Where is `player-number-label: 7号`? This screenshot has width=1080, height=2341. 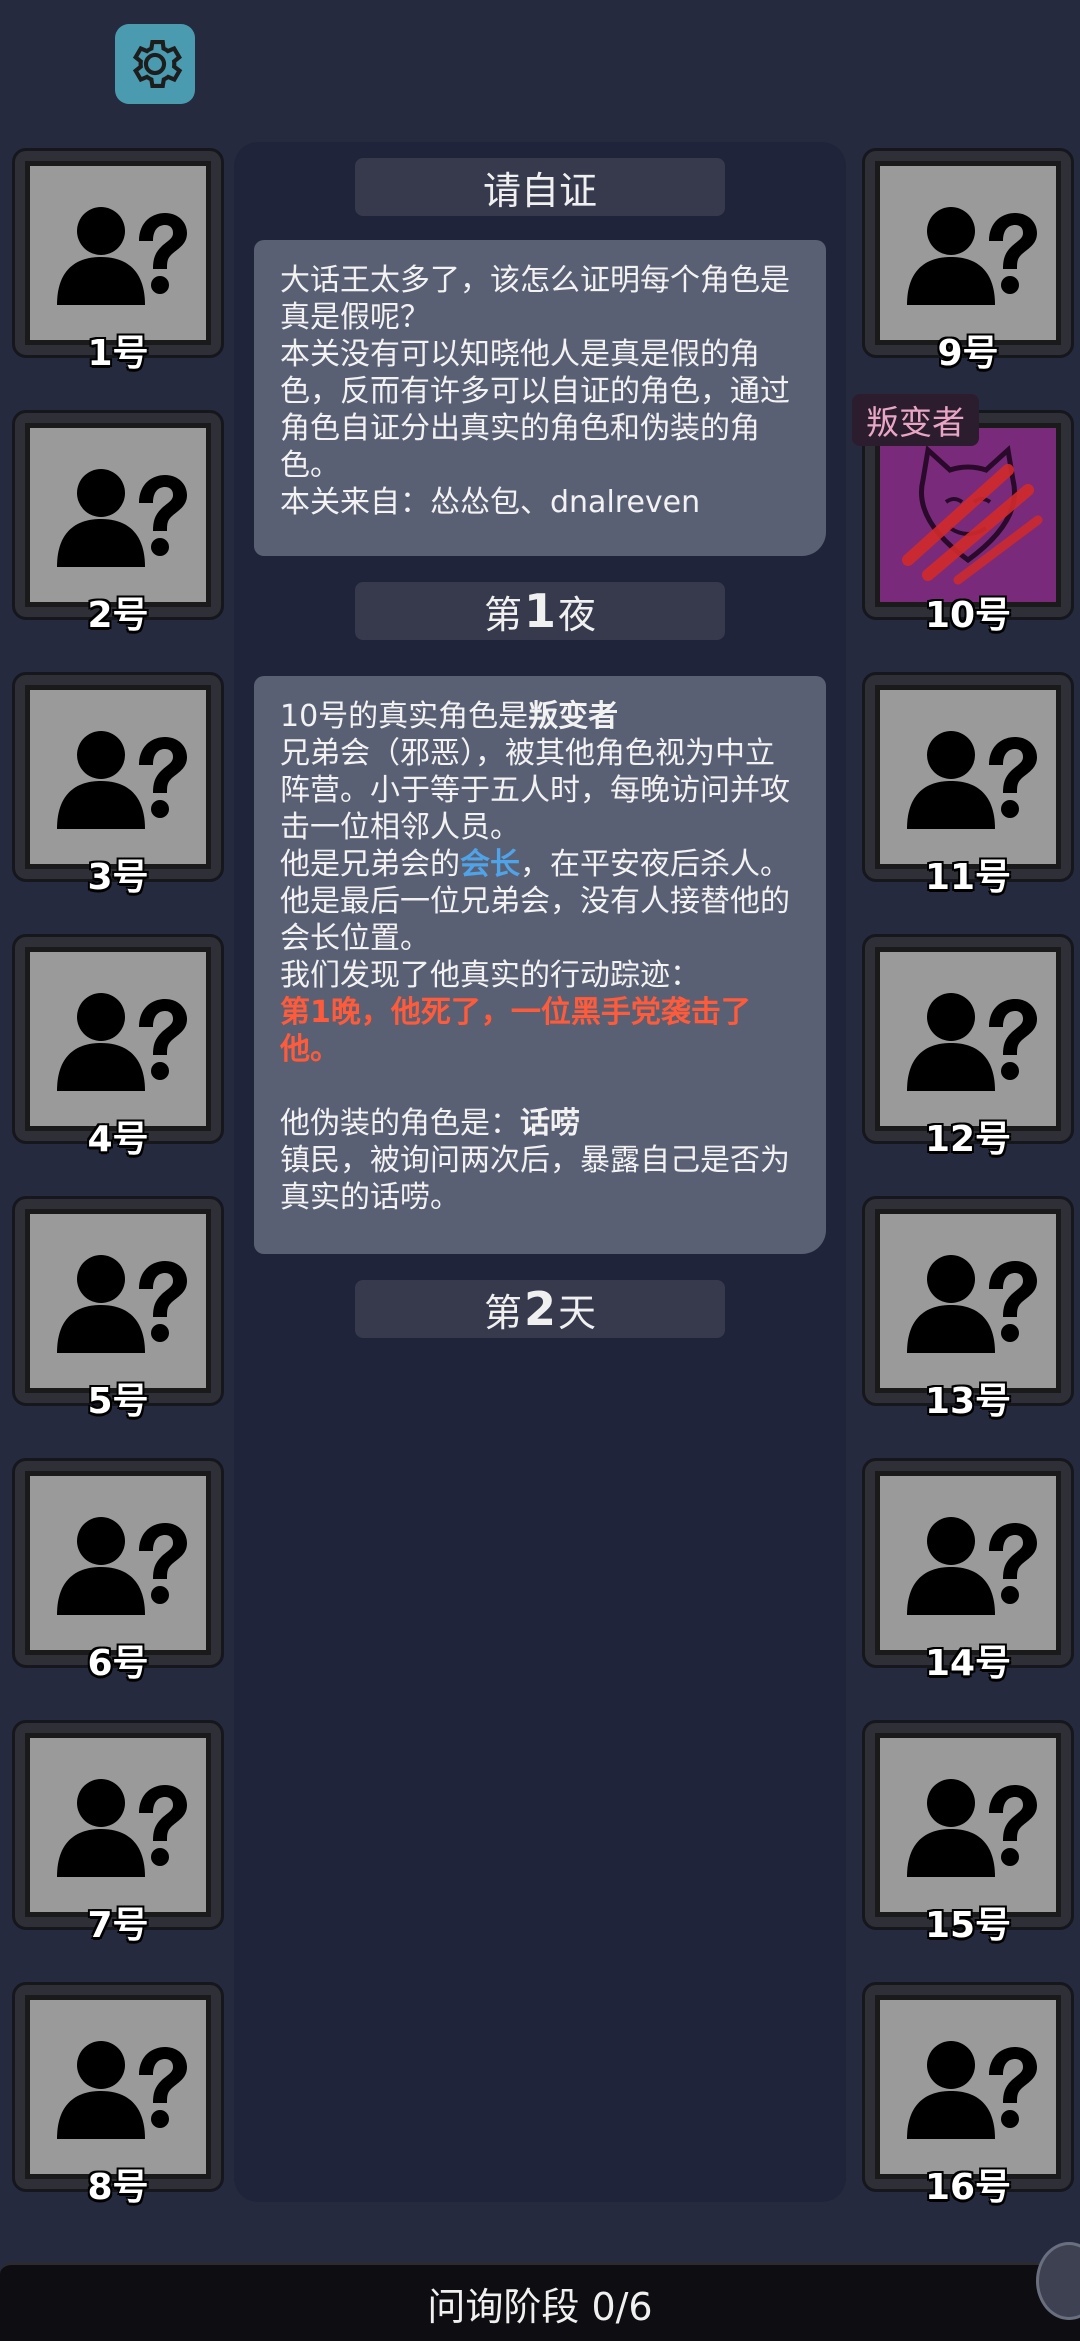
player-number-label: 7号 is located at coordinates (118, 1925).